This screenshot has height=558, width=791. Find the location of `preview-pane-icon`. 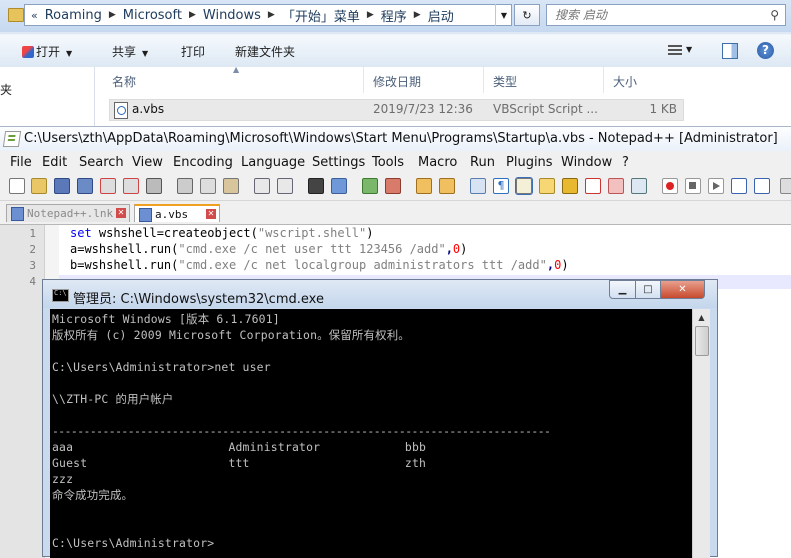

preview-pane-icon is located at coordinates (730, 51).